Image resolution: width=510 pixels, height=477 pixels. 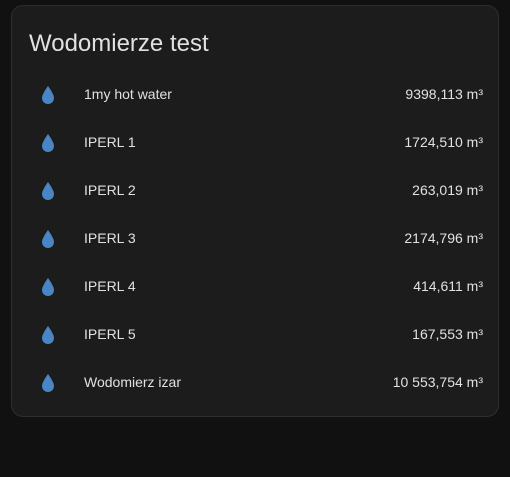 I want to click on entity-row-iperl-3: IPERL 3 2174,796 m³, so click(x=255, y=238).